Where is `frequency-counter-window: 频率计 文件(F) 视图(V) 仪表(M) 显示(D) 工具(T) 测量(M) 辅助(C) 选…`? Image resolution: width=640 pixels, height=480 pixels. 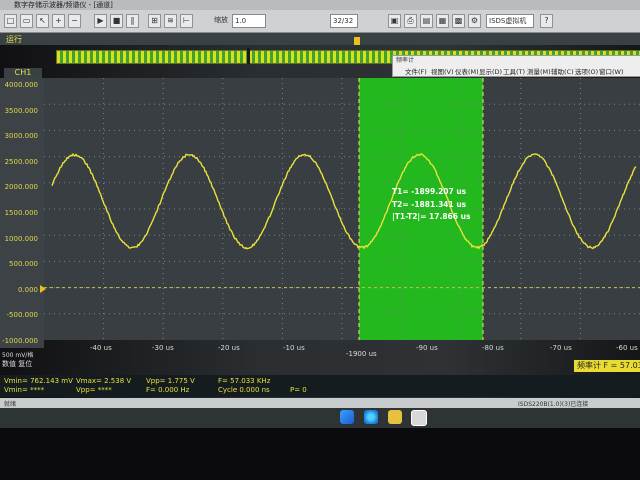 frequency-counter-window: 频率计 文件(F) 视图(V) 仪表(M) 显示(D) 工具(T) 测量(M) 辅助(C) 选… is located at coordinates (516, 66).